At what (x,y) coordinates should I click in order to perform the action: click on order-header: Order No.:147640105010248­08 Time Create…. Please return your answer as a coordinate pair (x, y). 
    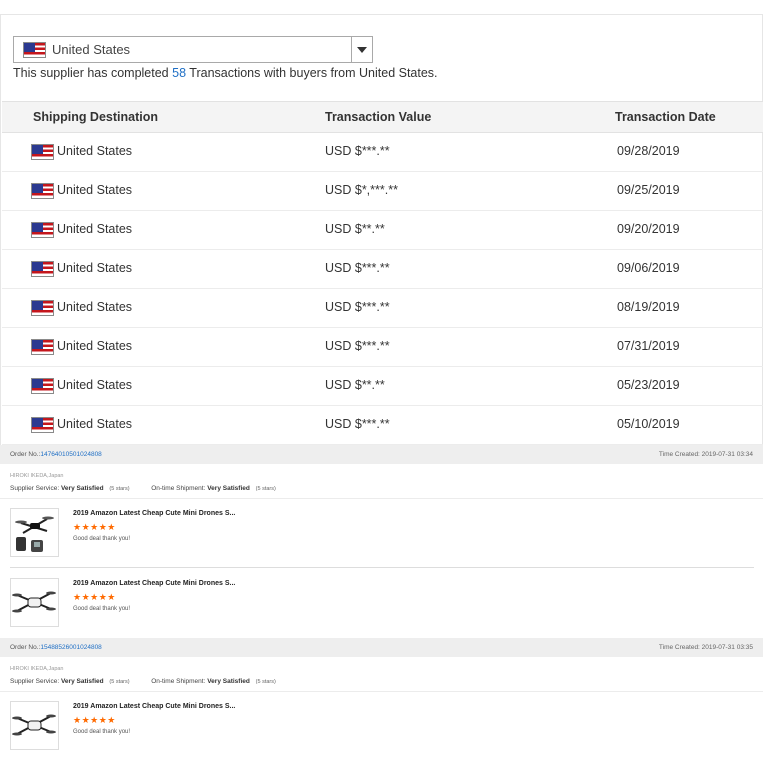
    Looking at the image, I should click on (381, 454).